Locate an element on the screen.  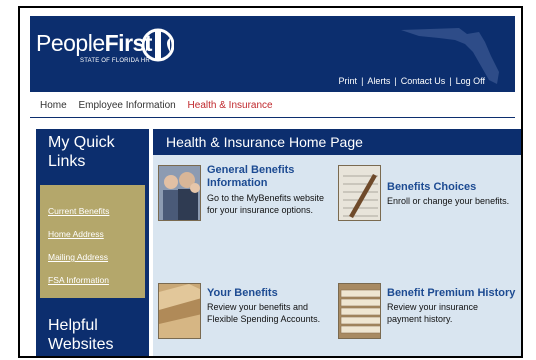
people-photo-icon is located at coordinates (179, 193).